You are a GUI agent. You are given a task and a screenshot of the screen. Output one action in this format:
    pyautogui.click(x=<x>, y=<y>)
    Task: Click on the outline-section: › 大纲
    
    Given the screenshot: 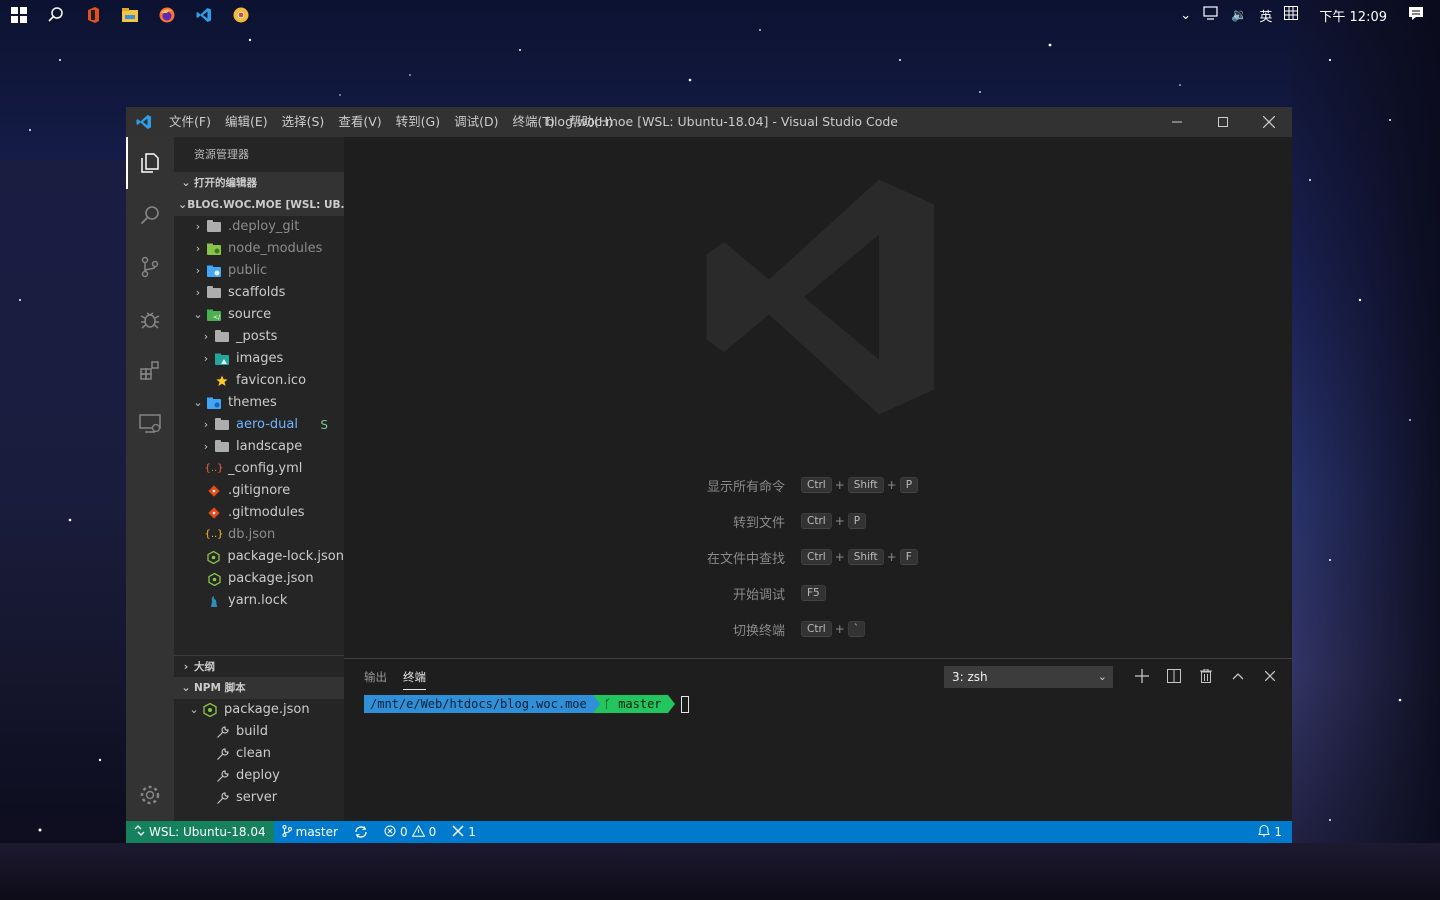 What is the action you would take?
    pyautogui.click(x=259, y=666)
    